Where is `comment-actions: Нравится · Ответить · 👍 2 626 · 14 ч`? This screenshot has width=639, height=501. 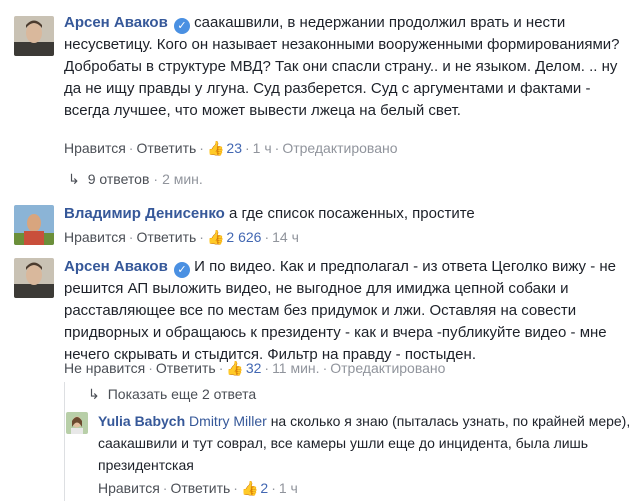
comment-actions: Нравится · Ответить · 👍 2 626 · 14 ч is located at coordinates (181, 237).